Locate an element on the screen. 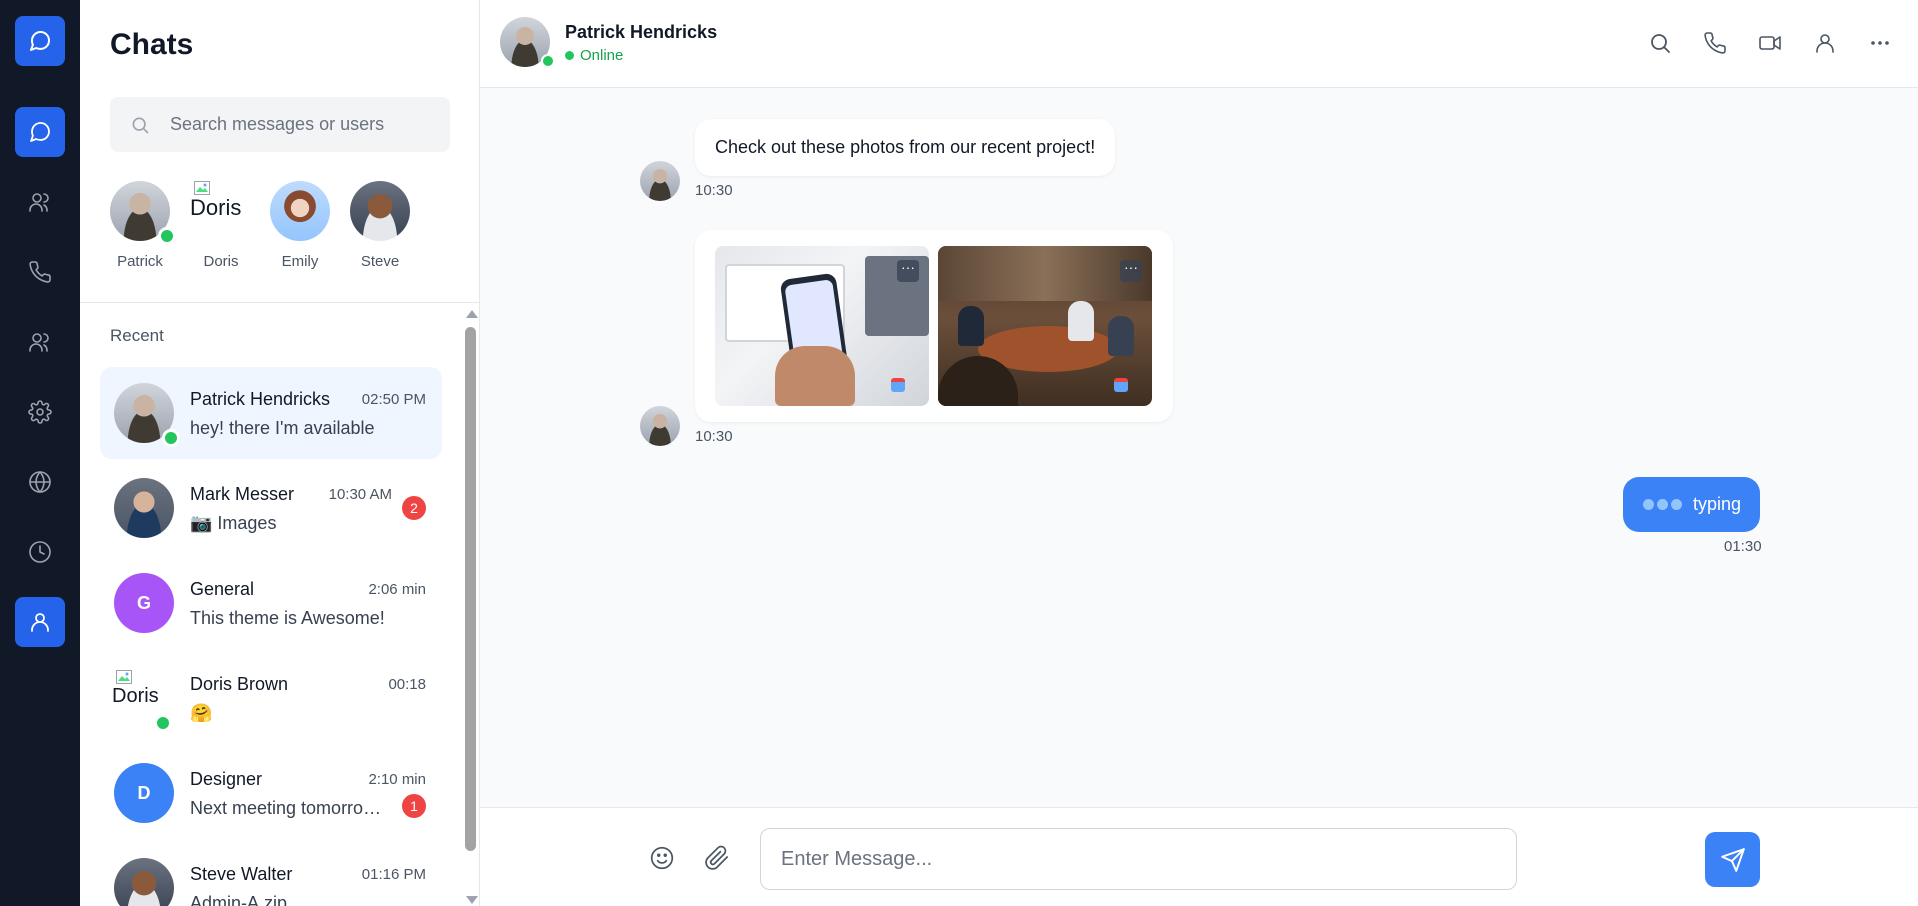 This screenshot has width=1918, height=906. message-time: 01:30 is located at coordinates (1743, 546).